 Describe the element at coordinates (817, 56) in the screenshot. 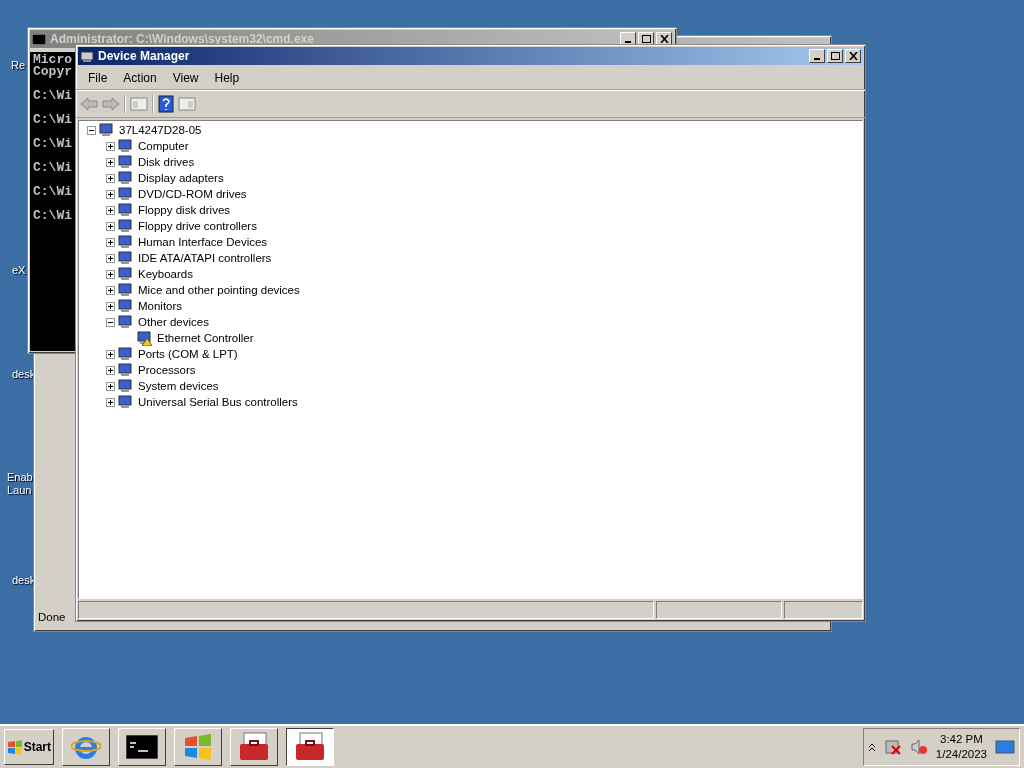

I see `minimize-button` at that location.